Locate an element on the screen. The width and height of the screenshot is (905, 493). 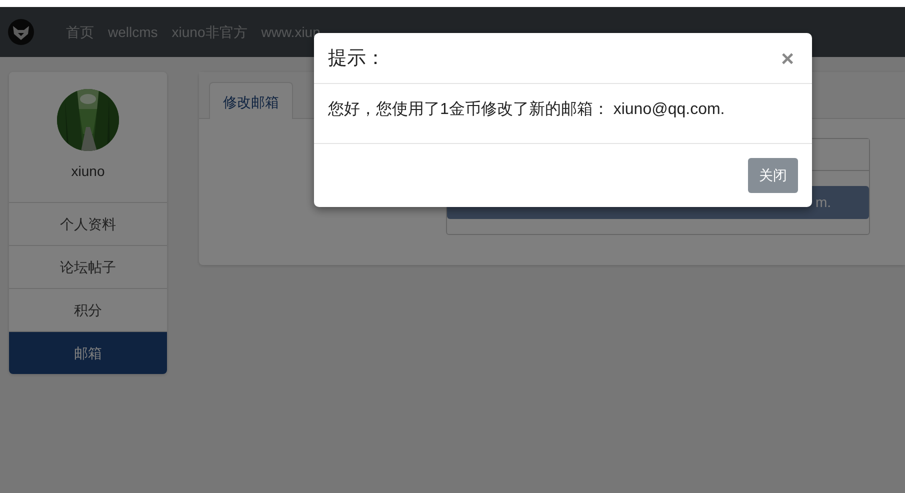
close-button: × is located at coordinates (787, 59).